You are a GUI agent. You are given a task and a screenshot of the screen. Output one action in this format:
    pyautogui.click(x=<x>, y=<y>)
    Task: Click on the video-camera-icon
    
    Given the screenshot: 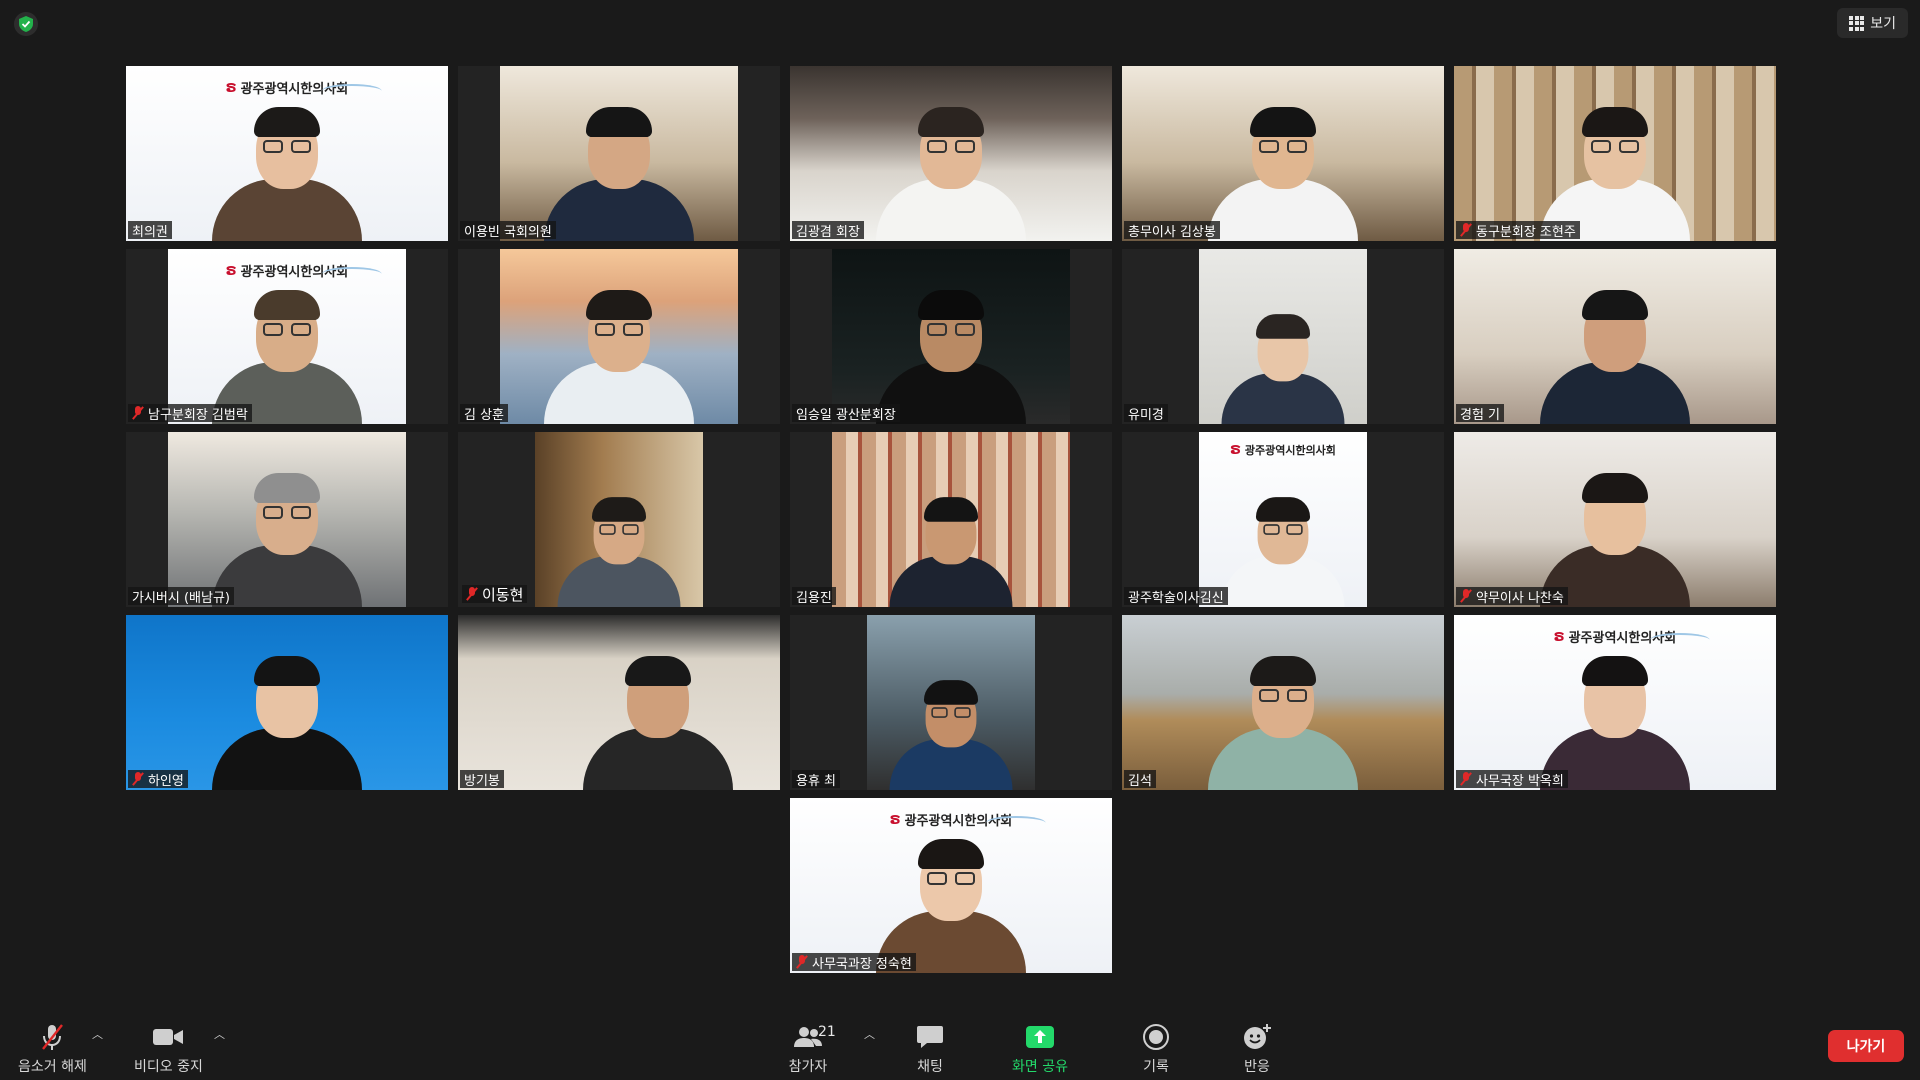 What is the action you would take?
    pyautogui.click(x=168, y=1037)
    